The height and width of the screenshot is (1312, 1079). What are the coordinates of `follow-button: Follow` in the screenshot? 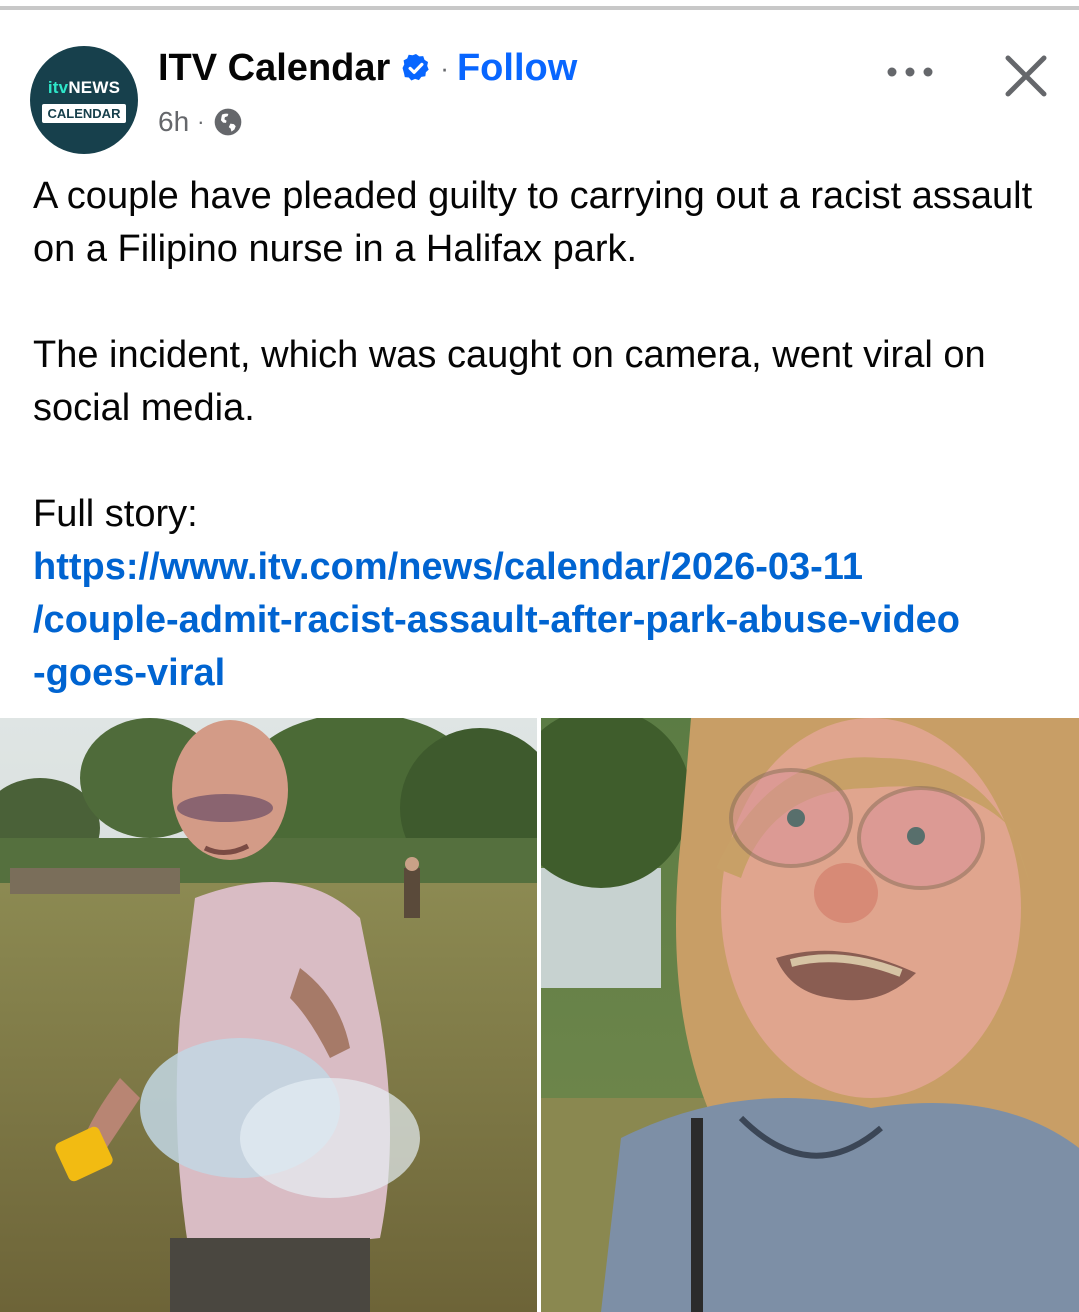 It's located at (517, 68).